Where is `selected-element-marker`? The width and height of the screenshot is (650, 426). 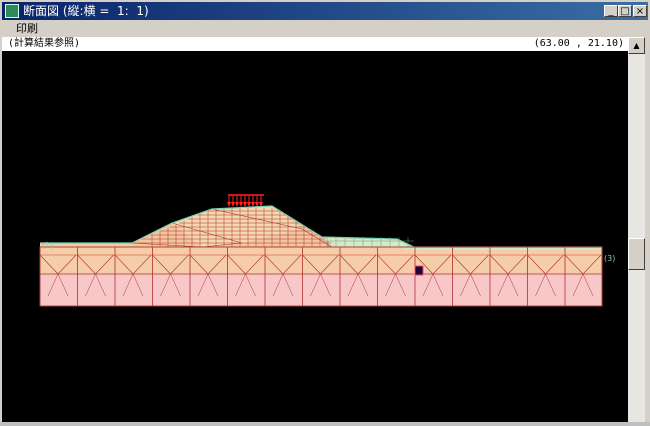
selected-element-marker is located at coordinates (419, 270).